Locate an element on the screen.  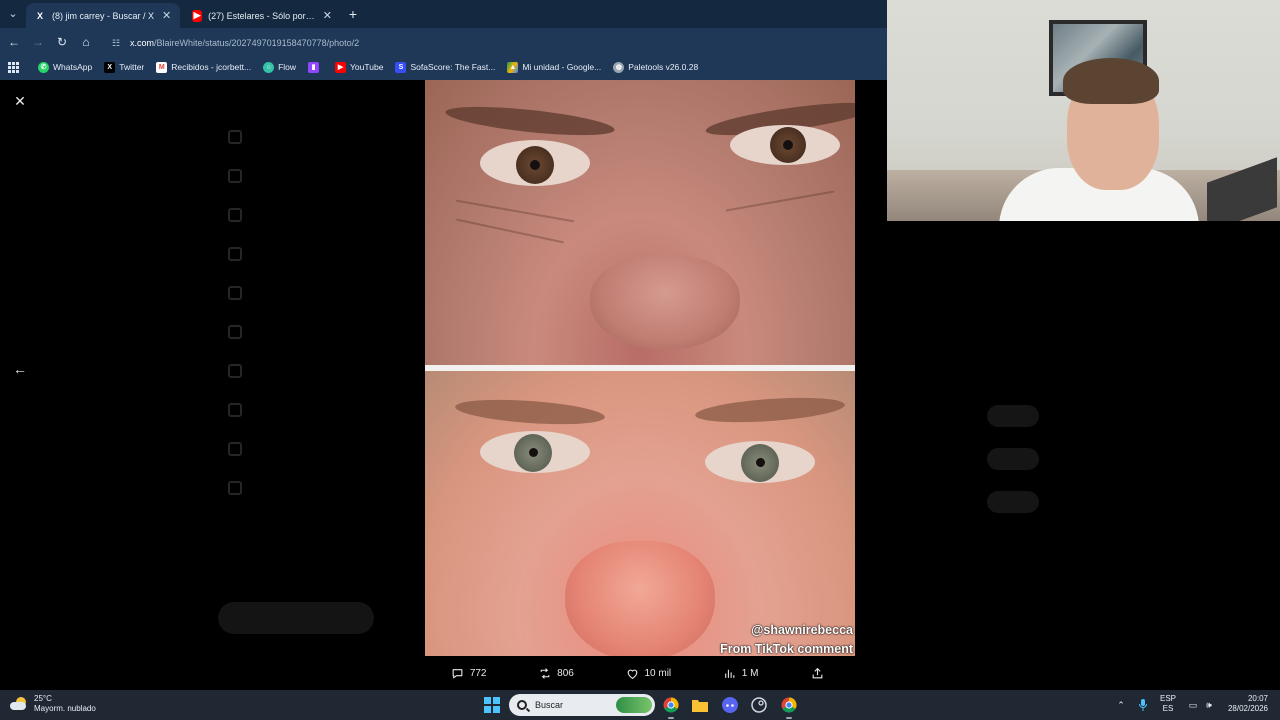
share-button is located at coordinates (819, 673).